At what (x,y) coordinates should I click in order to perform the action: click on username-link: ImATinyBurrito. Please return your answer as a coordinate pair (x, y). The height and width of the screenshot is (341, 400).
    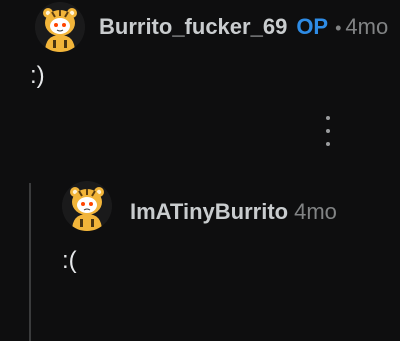
    Looking at the image, I should click on (209, 212).